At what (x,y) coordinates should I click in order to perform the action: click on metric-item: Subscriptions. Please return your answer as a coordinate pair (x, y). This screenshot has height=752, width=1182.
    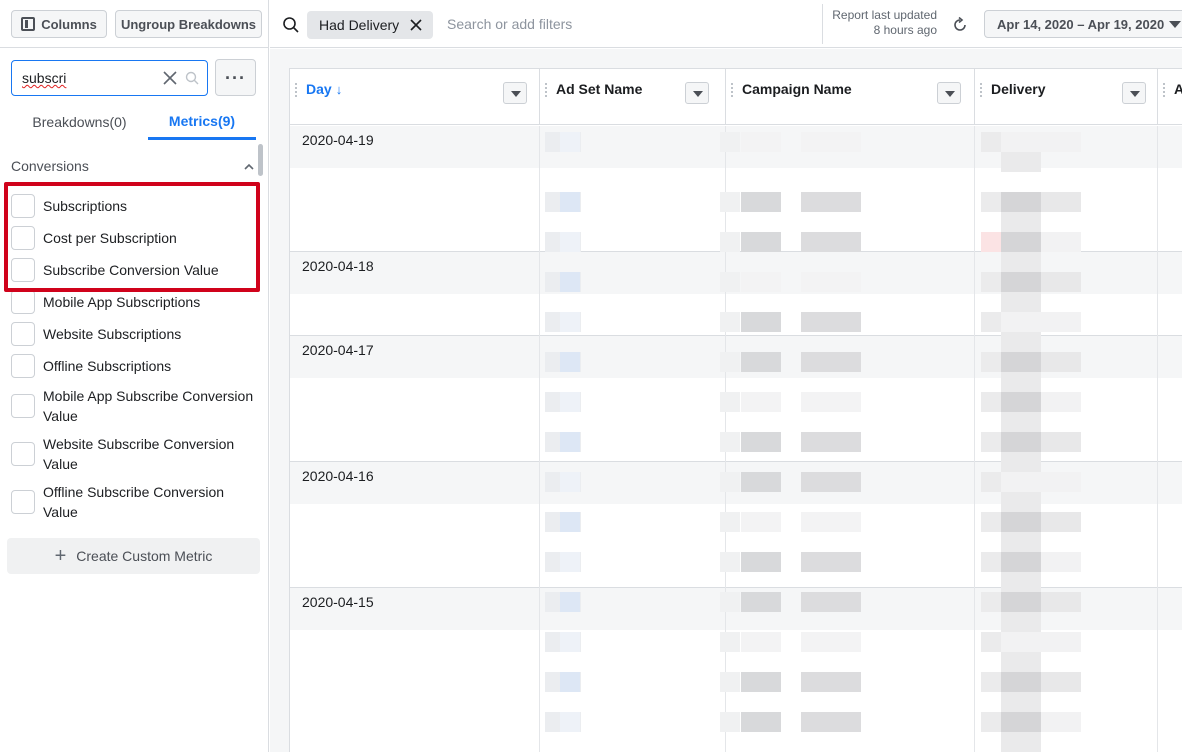
    Looking at the image, I should click on (133, 206).